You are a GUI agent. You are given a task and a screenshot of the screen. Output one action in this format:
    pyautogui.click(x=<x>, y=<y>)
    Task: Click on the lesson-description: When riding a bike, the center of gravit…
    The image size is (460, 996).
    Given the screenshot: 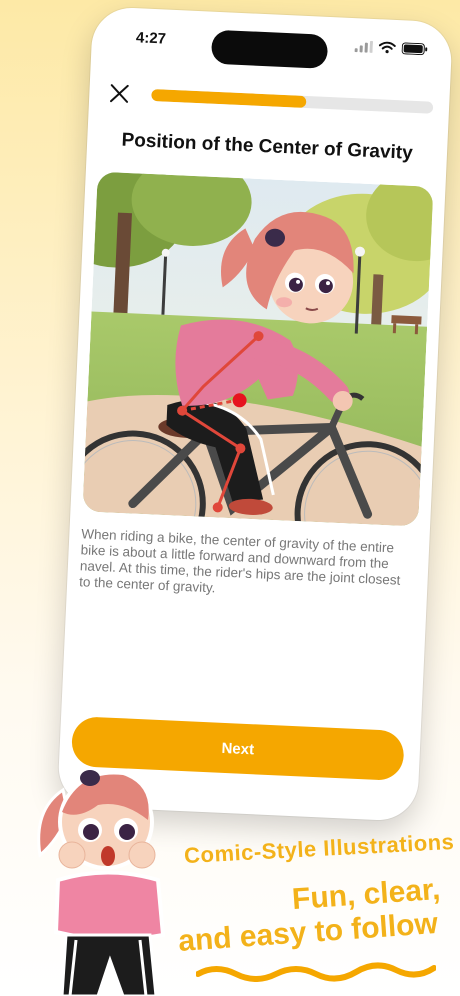 What is the action you would take?
    pyautogui.click(x=239, y=561)
    